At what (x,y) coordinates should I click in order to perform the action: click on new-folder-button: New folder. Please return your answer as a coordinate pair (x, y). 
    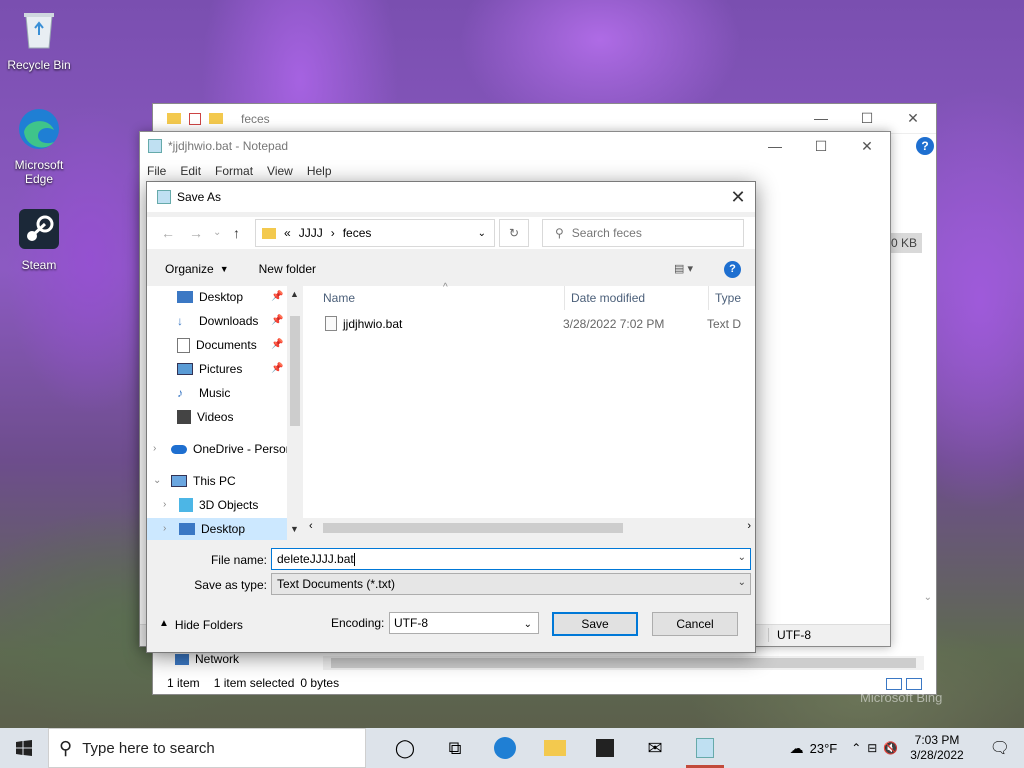
    Looking at the image, I should click on (287, 269).